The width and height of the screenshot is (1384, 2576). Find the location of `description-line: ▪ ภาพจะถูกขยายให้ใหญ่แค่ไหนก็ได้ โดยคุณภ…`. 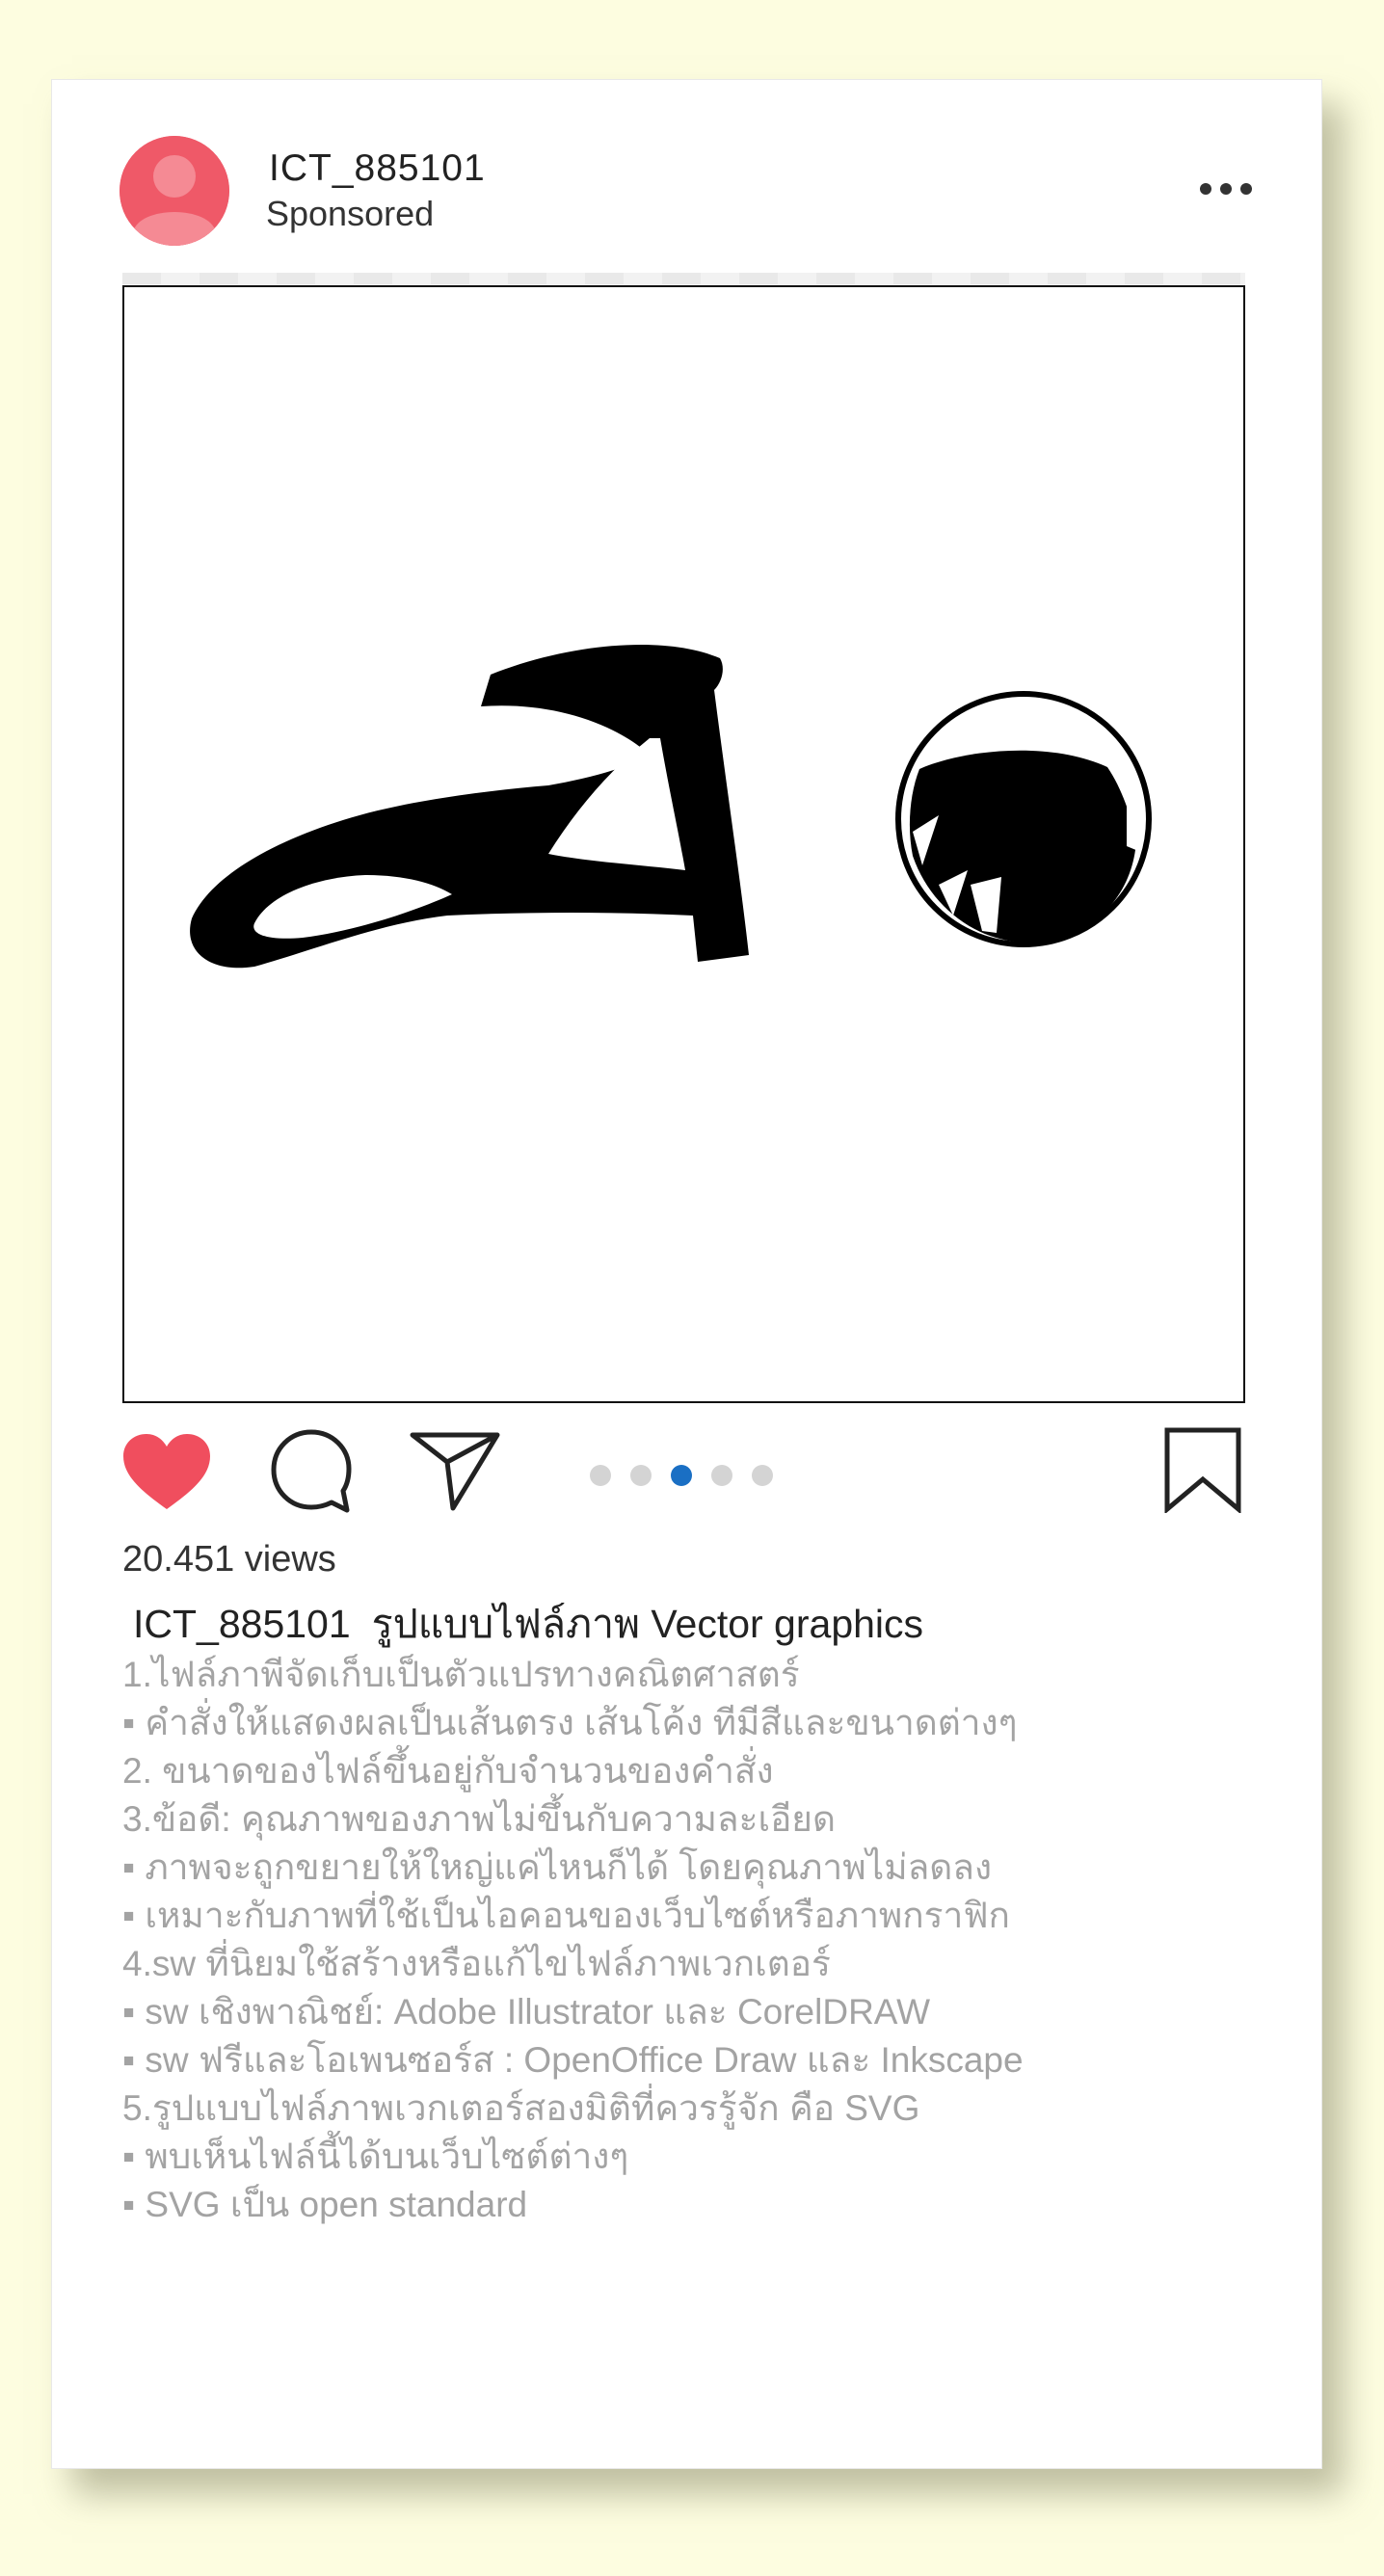

description-line: ▪ ภาพจะถูกขยายให้ใหญ่แค่ไหนก็ได้ โดยคุณภ… is located at coordinates (557, 1867).